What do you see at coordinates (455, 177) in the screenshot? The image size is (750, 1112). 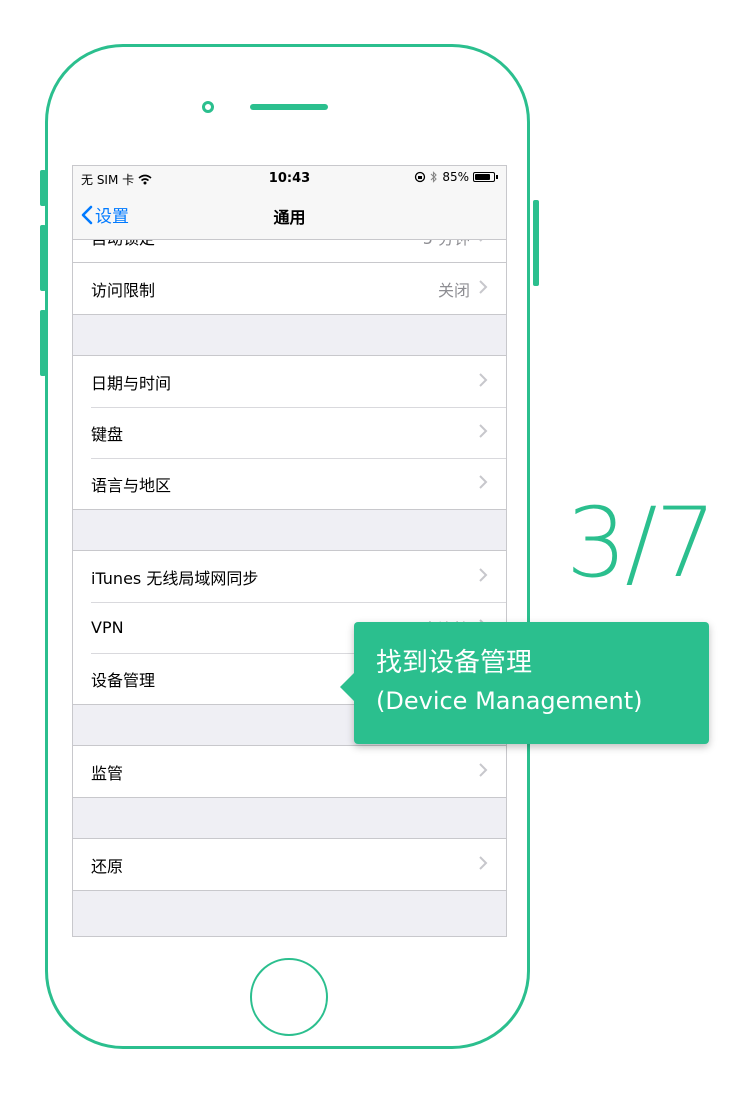 I see `battery-percent: 85%` at bounding box center [455, 177].